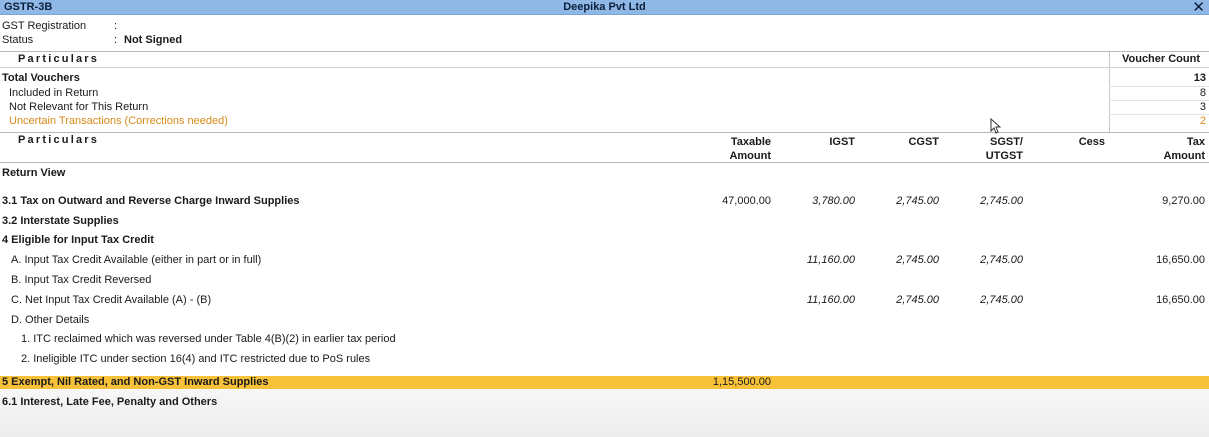  Describe the element at coordinates (1199, 78) in the screenshot. I see `count-total-vouchers: 13` at that location.